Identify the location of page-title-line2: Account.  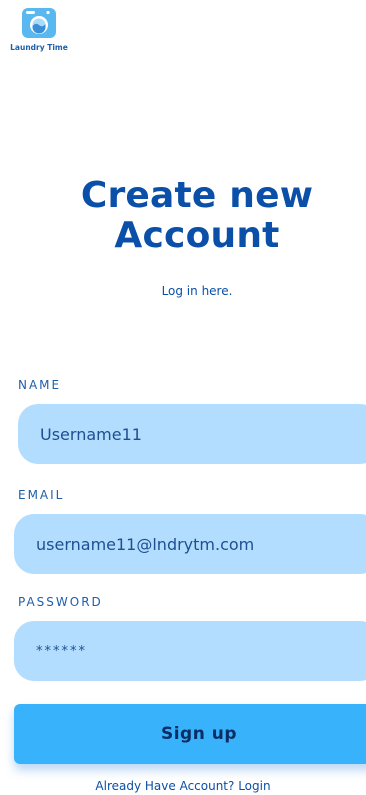
(197, 235).